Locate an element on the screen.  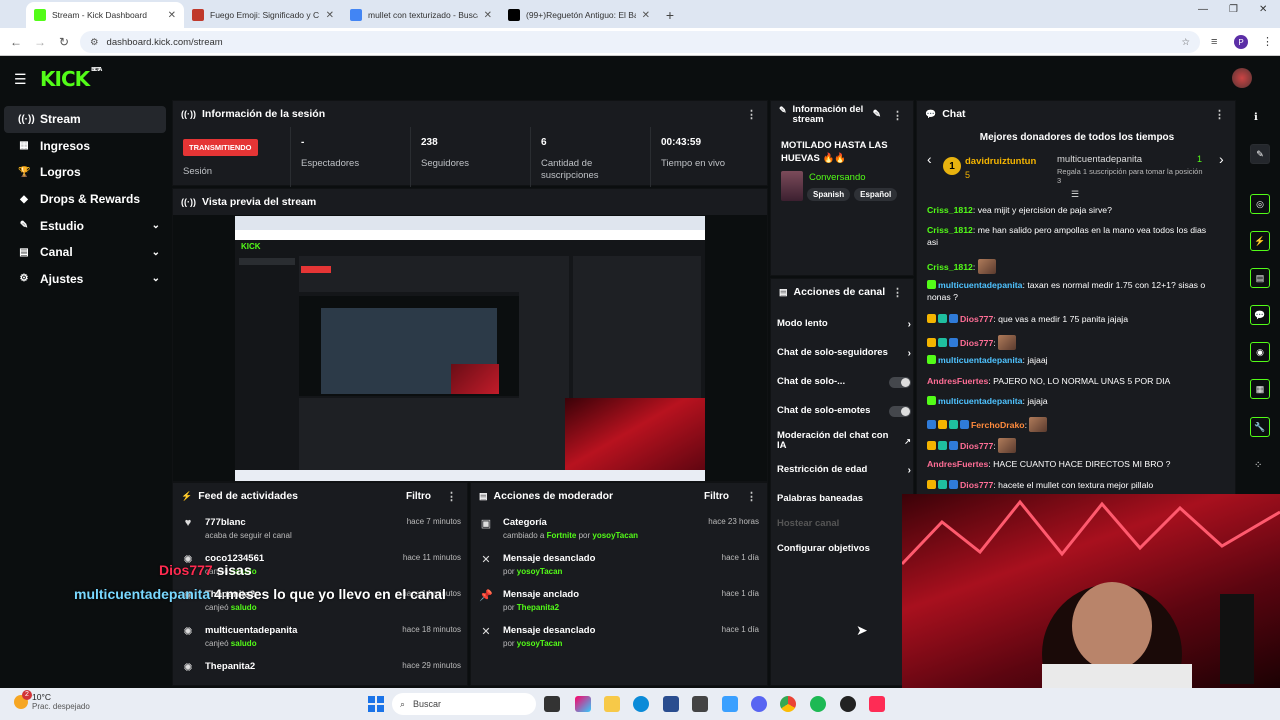
maximize-icon: ❐ is located at coordinates (1233, 9).